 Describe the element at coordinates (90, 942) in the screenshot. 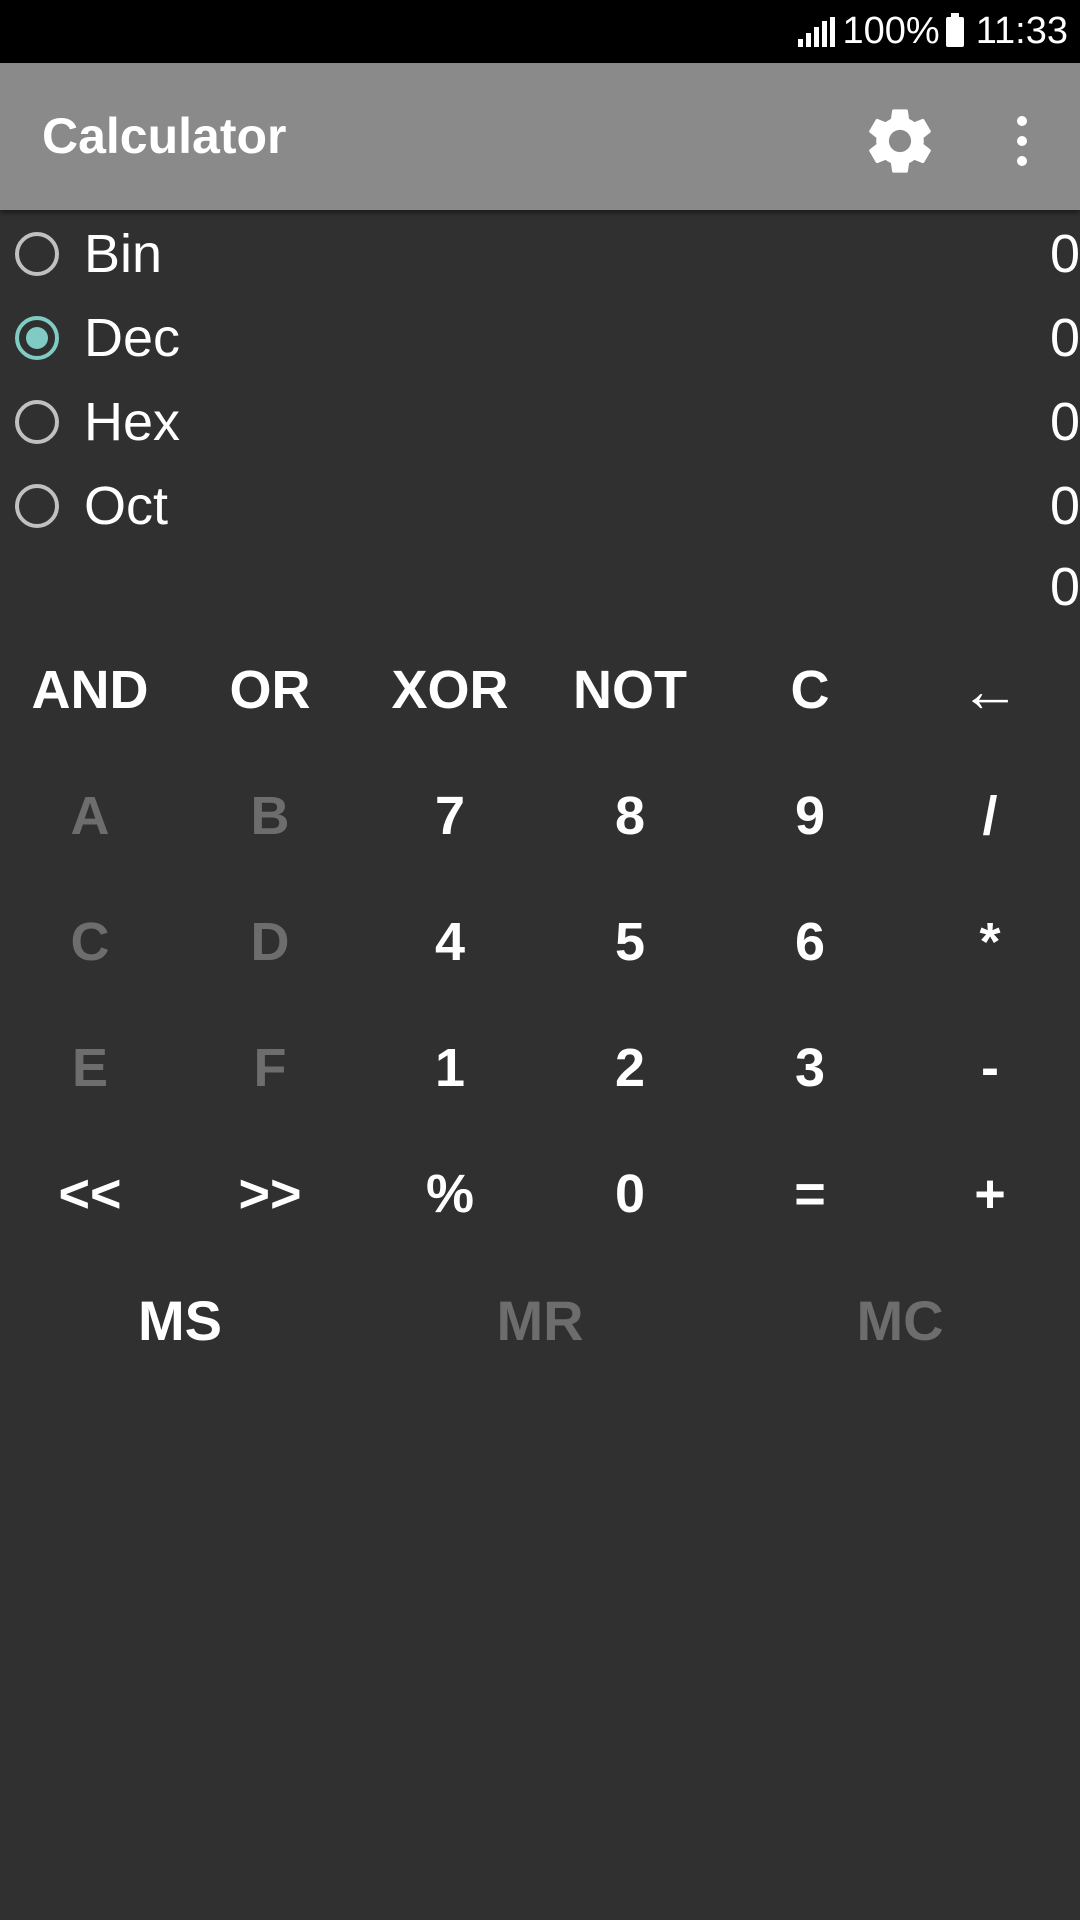

I see `key-c-hex: C` at that location.